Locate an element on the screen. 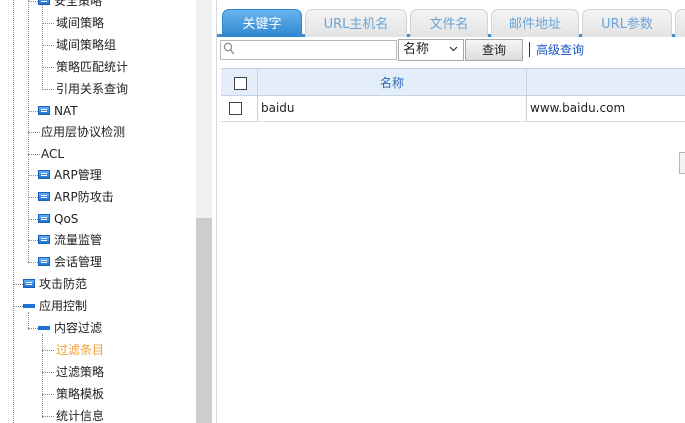 The height and width of the screenshot is (423, 685). query-button: 查询 is located at coordinates (494, 50).